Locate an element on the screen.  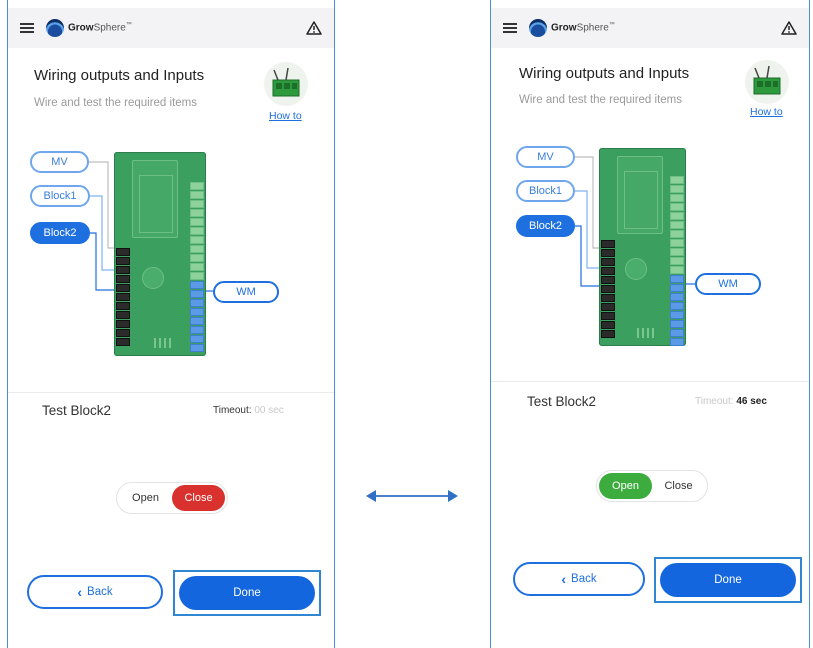
timeout-readout: Timeout: 46 sec is located at coordinates (731, 401).